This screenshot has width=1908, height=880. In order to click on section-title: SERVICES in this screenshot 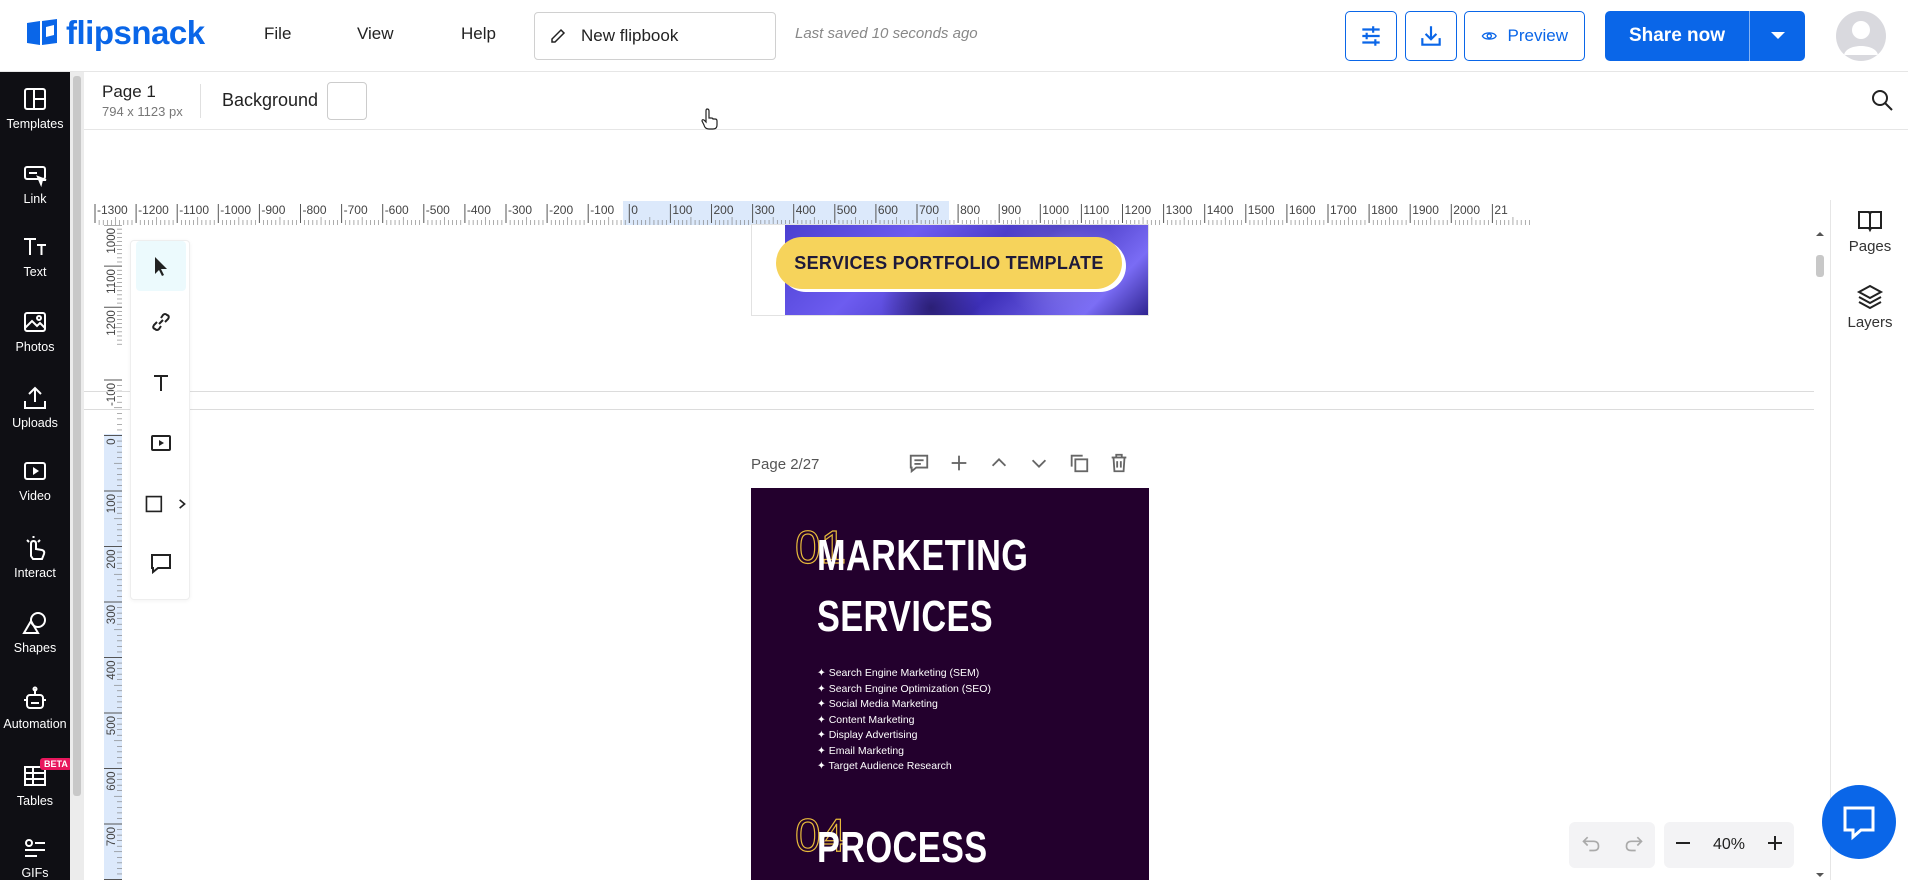, I will do `click(905, 617)`.